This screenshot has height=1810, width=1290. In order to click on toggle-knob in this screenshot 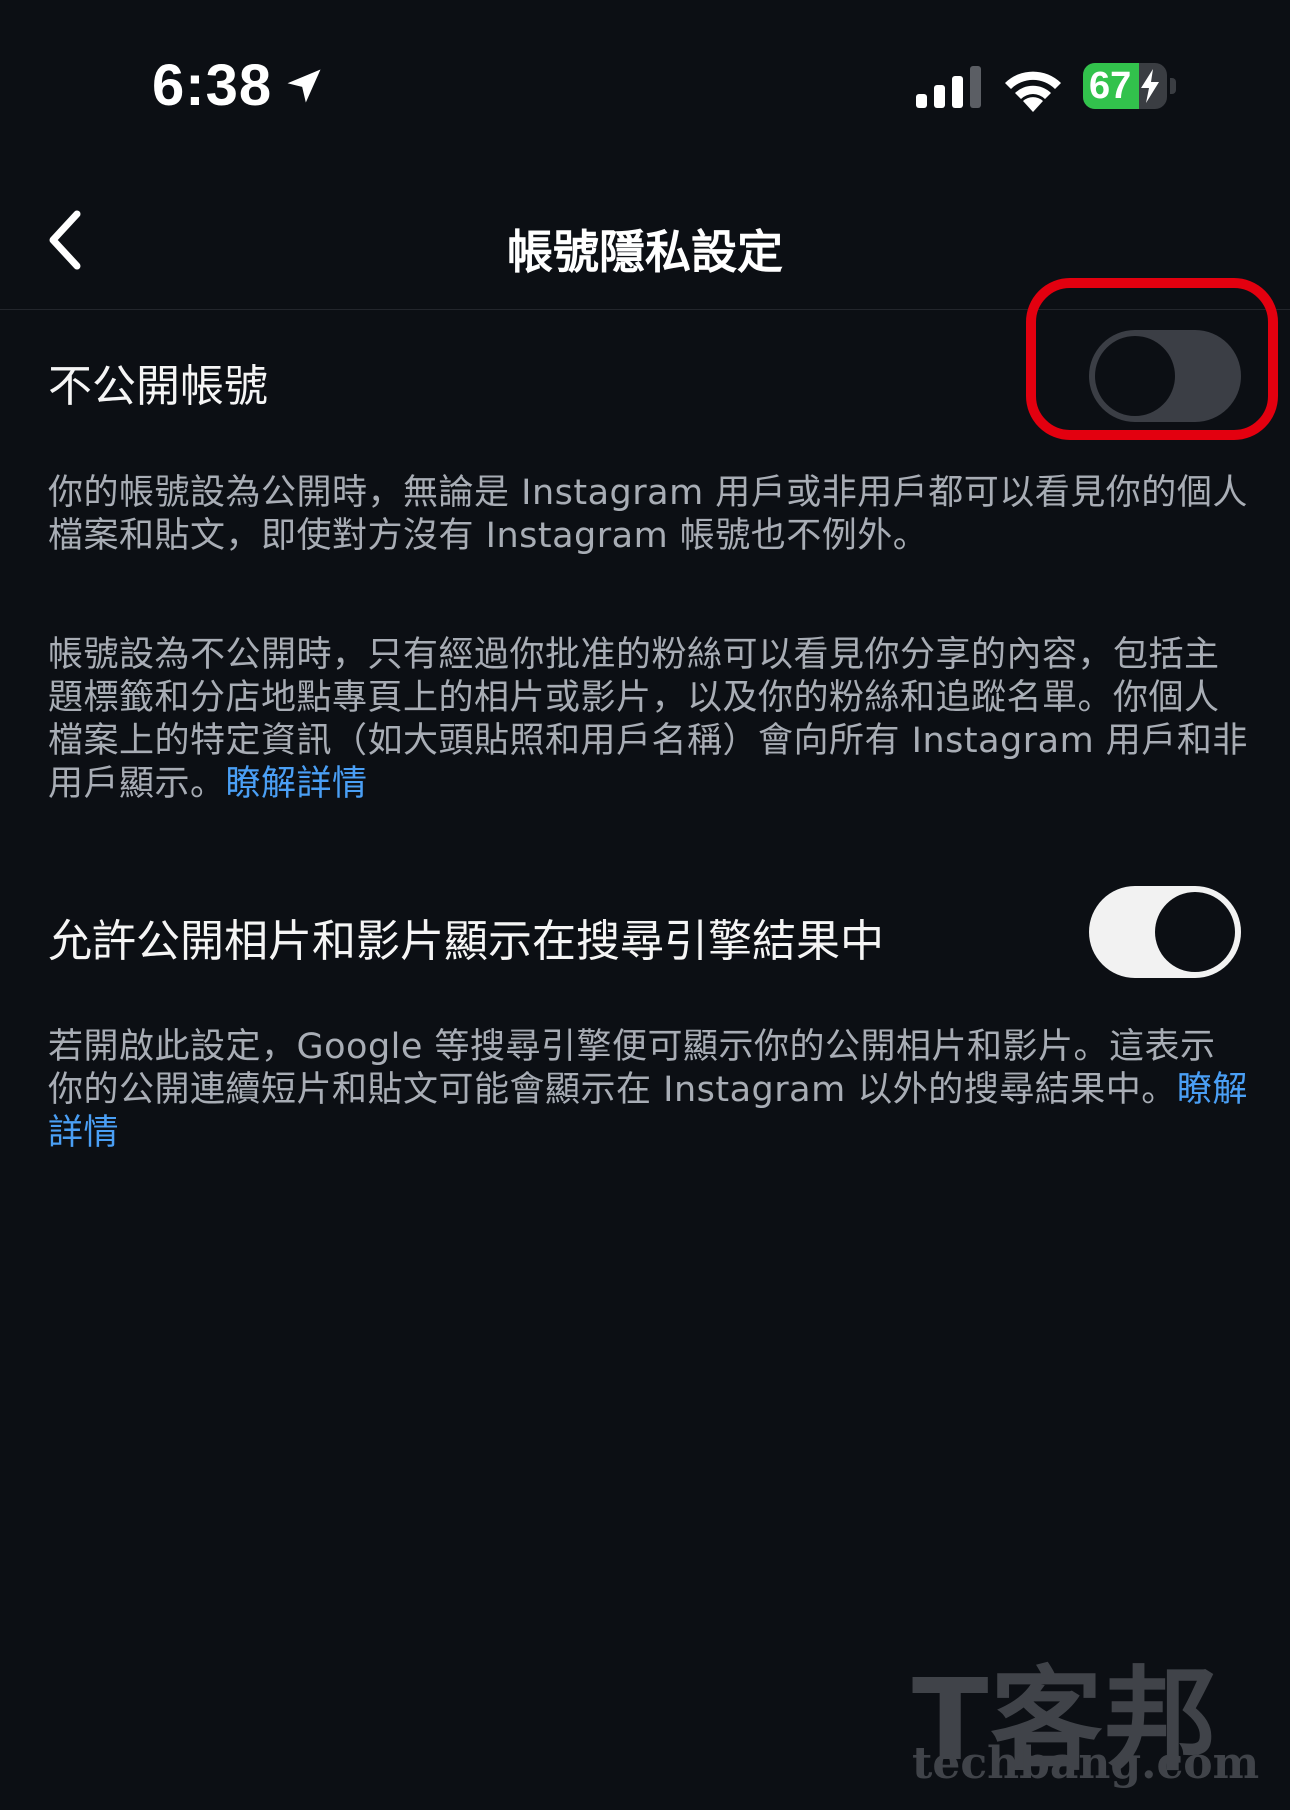, I will do `click(1195, 932)`.